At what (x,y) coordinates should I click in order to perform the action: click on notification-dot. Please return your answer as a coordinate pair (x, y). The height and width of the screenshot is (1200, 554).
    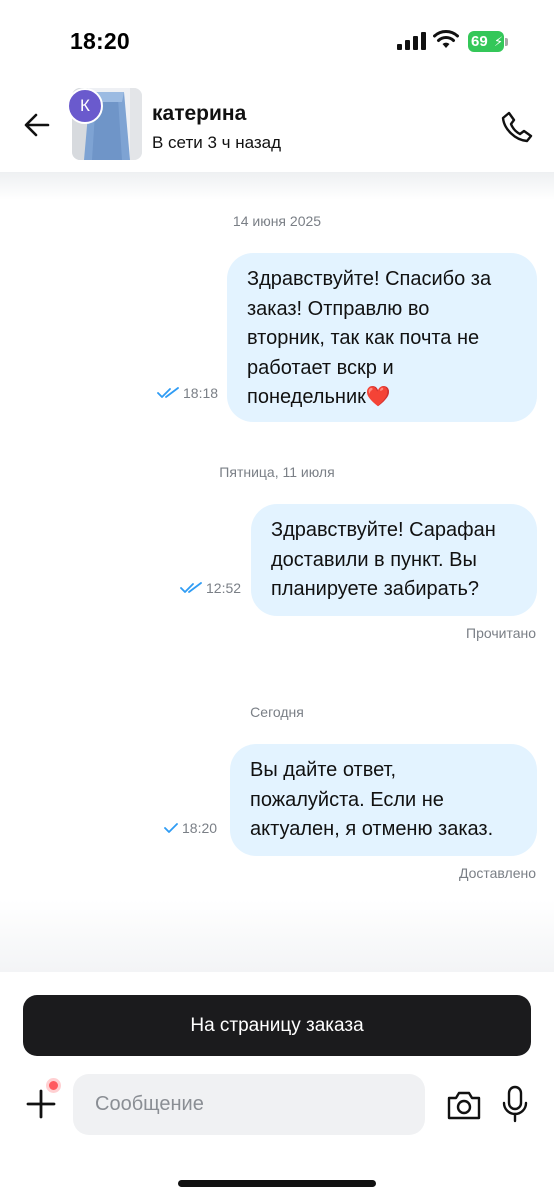
    Looking at the image, I should click on (53, 1085).